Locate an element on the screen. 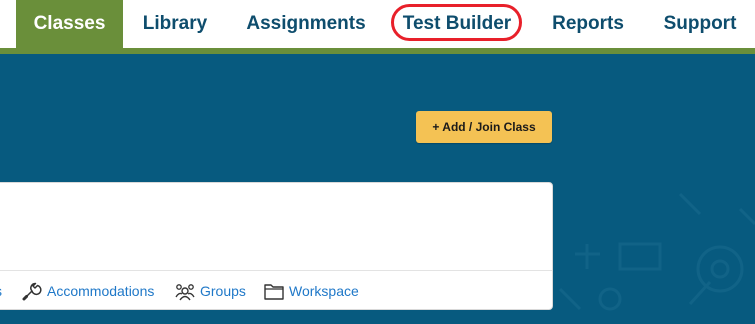 This screenshot has width=755, height=324. tab-assignments: Assignments is located at coordinates (306, 24).